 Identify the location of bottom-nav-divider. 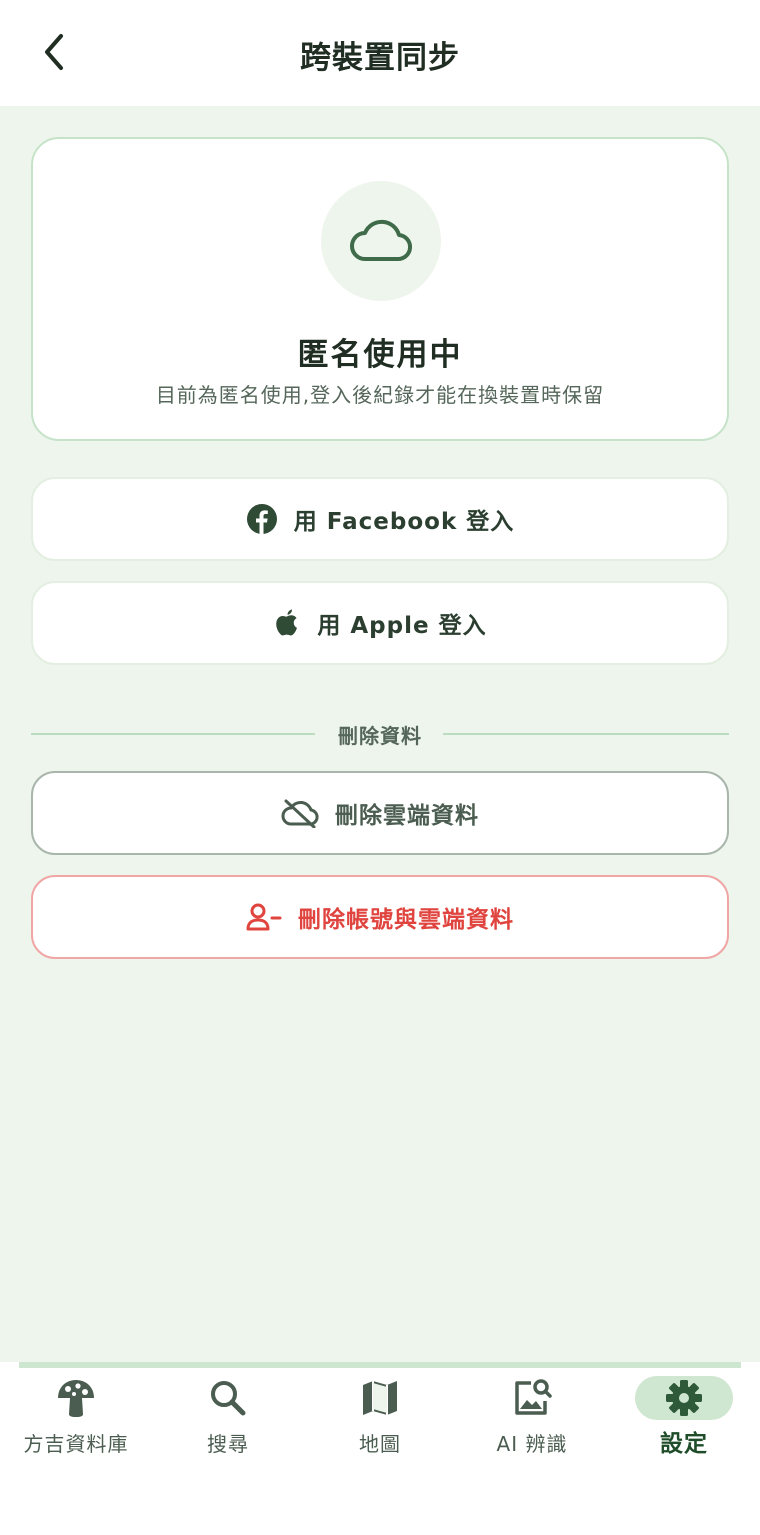
(380, 1365).